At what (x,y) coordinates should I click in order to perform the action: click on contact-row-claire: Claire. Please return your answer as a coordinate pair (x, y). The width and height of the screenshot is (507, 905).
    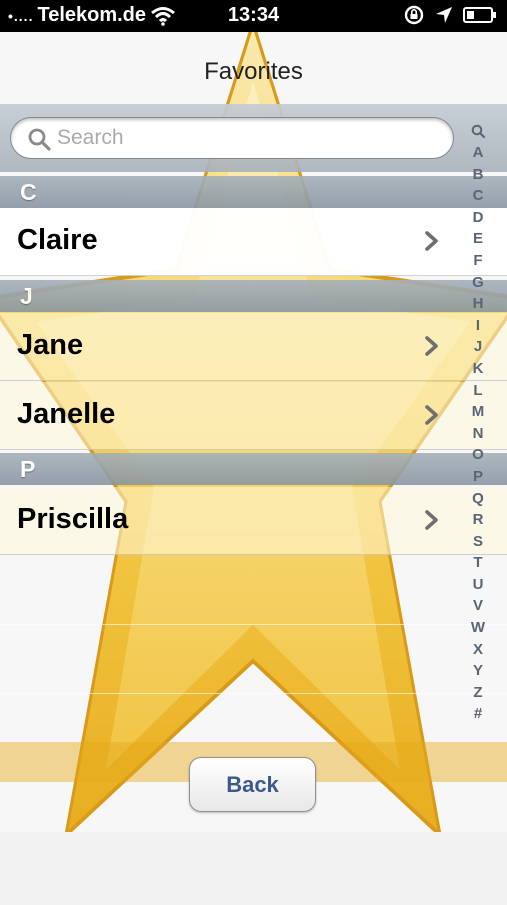
    Looking at the image, I should click on (253, 242).